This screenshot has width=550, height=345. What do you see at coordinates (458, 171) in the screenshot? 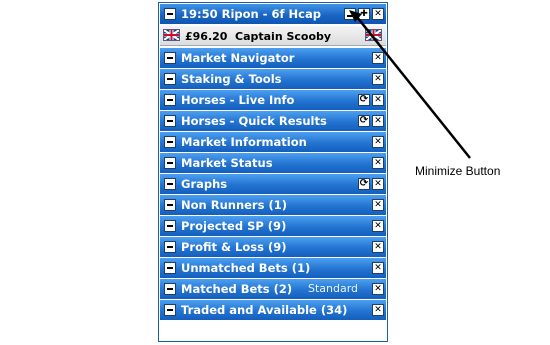
I see `annotation-label: Minimize Button` at bounding box center [458, 171].